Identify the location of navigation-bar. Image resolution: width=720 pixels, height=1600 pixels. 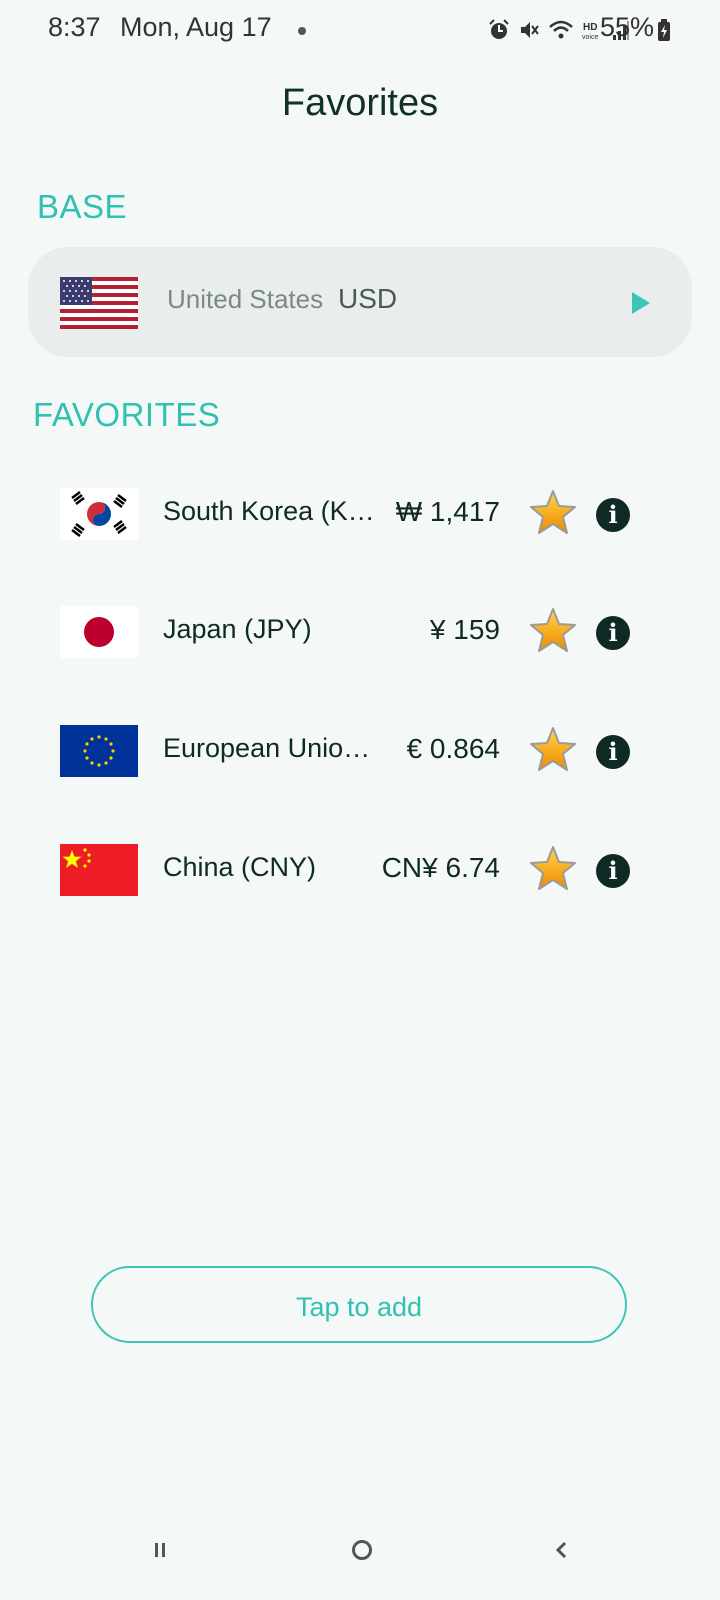
(360, 1555).